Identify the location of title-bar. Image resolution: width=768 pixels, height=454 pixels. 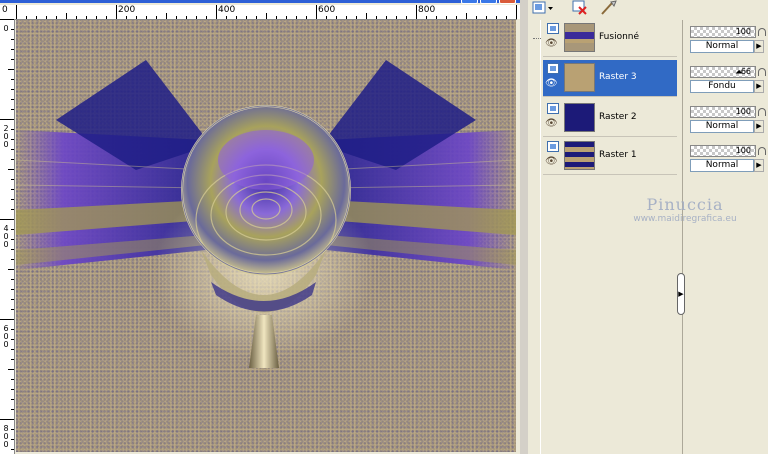
(260, 1).